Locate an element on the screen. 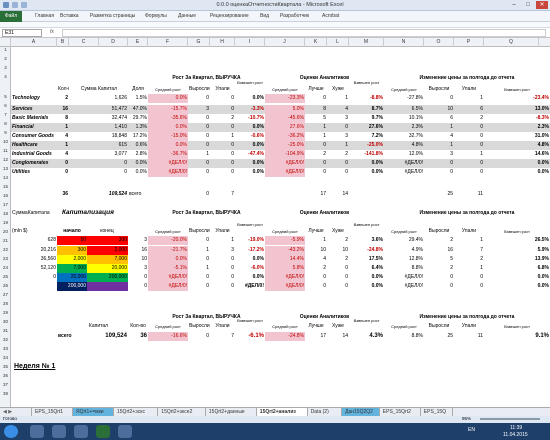 This screenshot has width=550, height=440. sec1-cell-share: 0.0% is located at coordinates (138, 163).